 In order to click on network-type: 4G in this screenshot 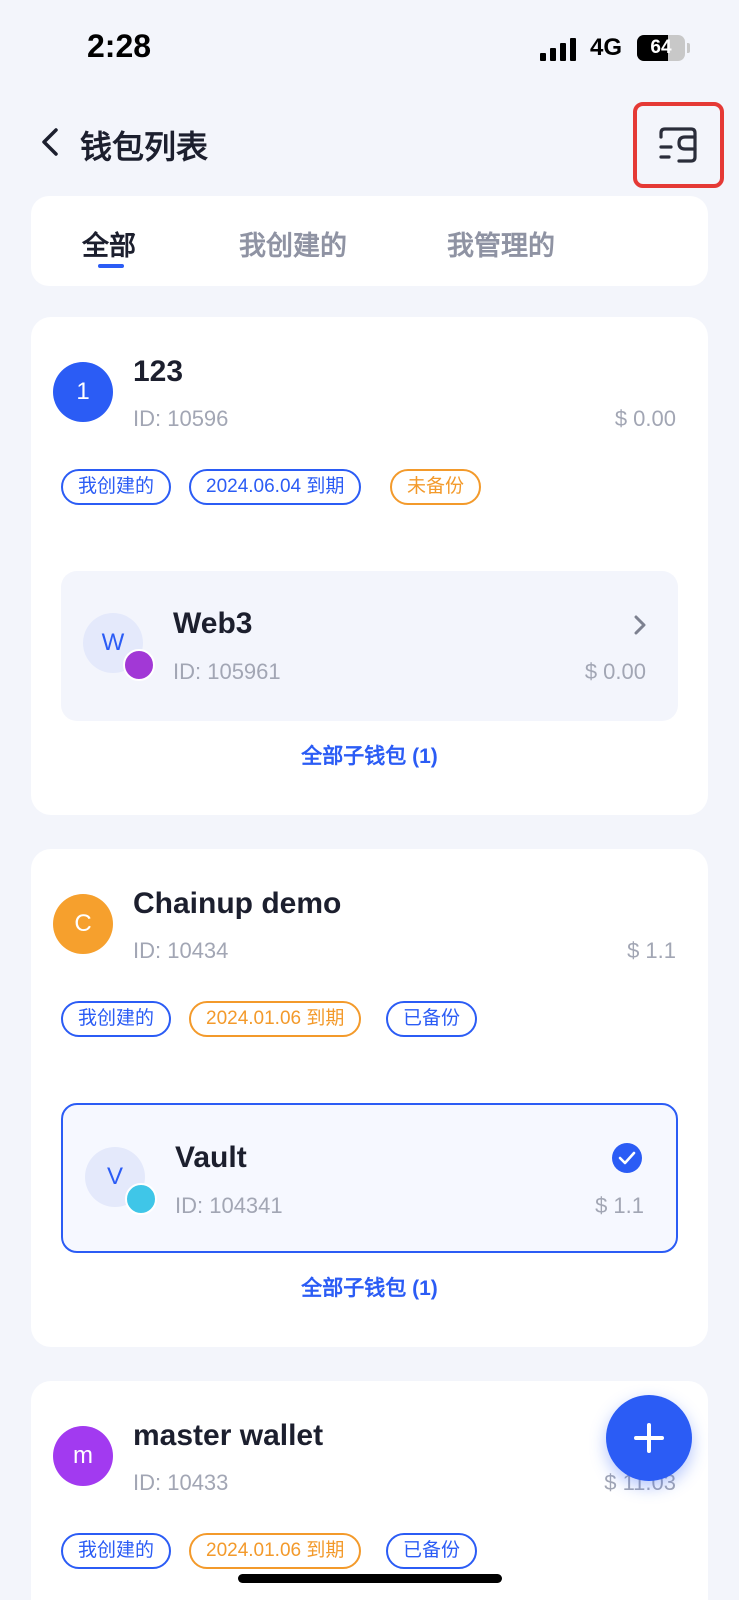, I will do `click(606, 47)`.